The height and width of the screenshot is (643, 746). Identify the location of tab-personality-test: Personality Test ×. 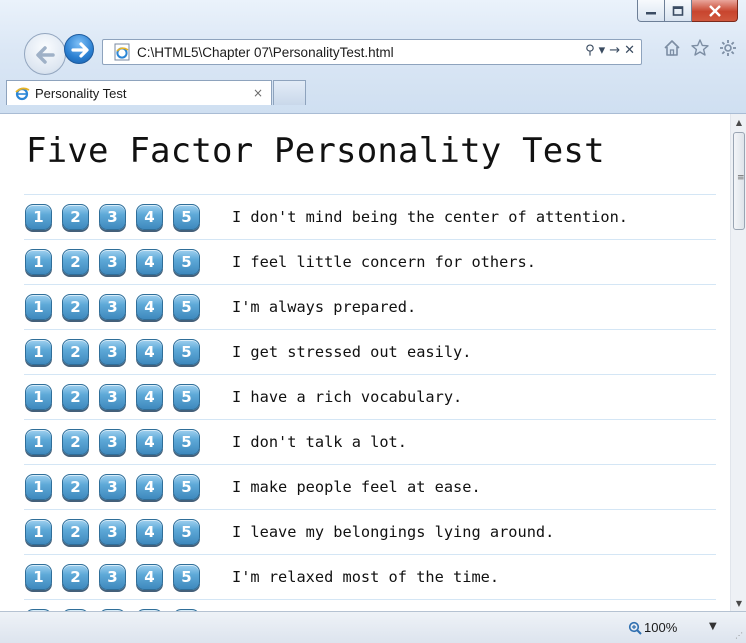
(139, 92).